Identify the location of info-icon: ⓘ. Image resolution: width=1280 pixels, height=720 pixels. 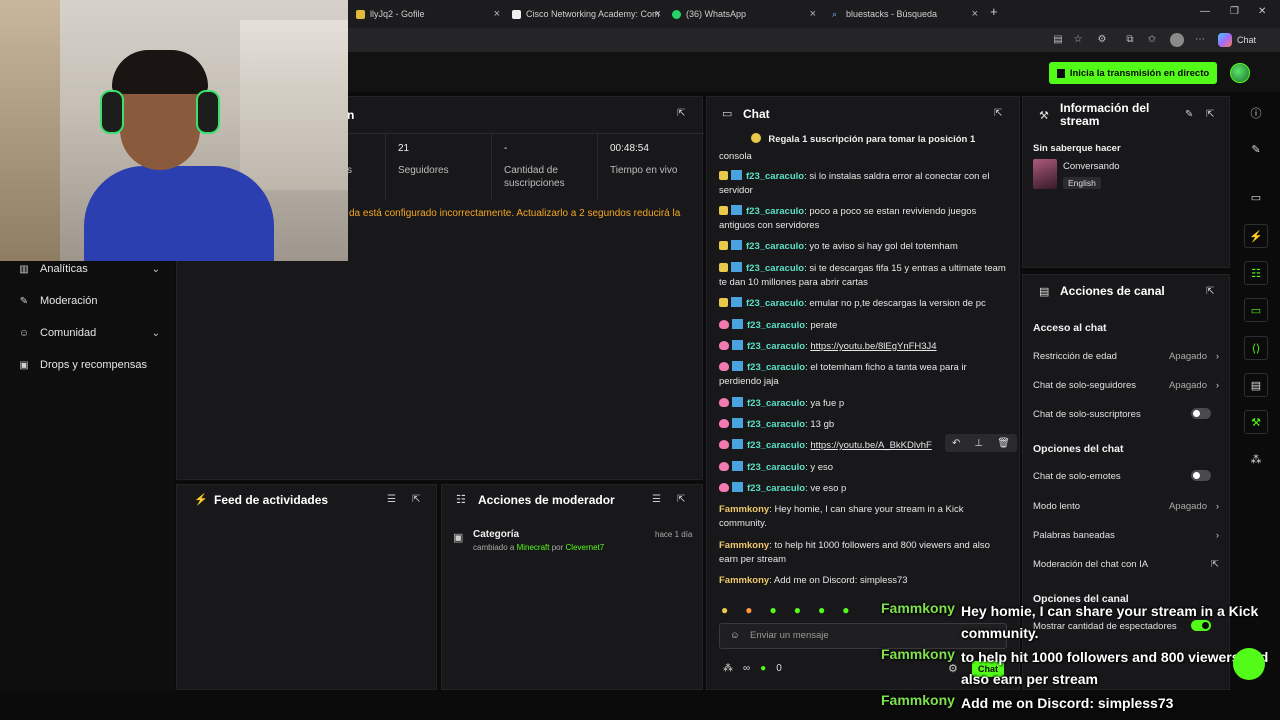
(1256, 114).